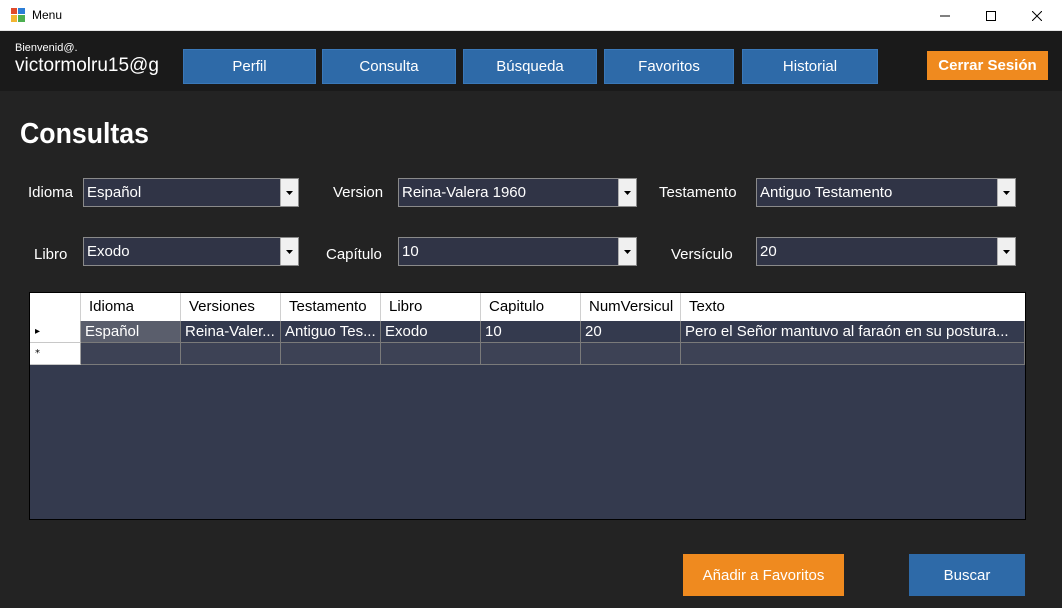 Image resolution: width=1062 pixels, height=608 pixels. I want to click on cell-capitulo: 10, so click(531, 332).